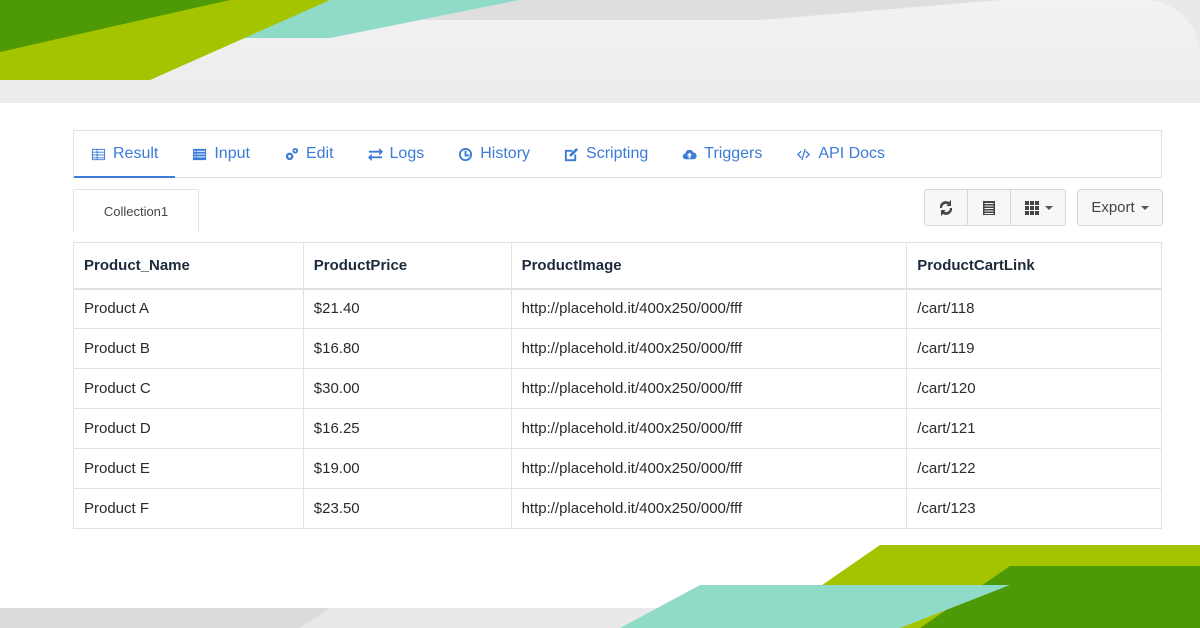  Describe the element at coordinates (292, 153) in the screenshot. I see `gears-icon` at that location.